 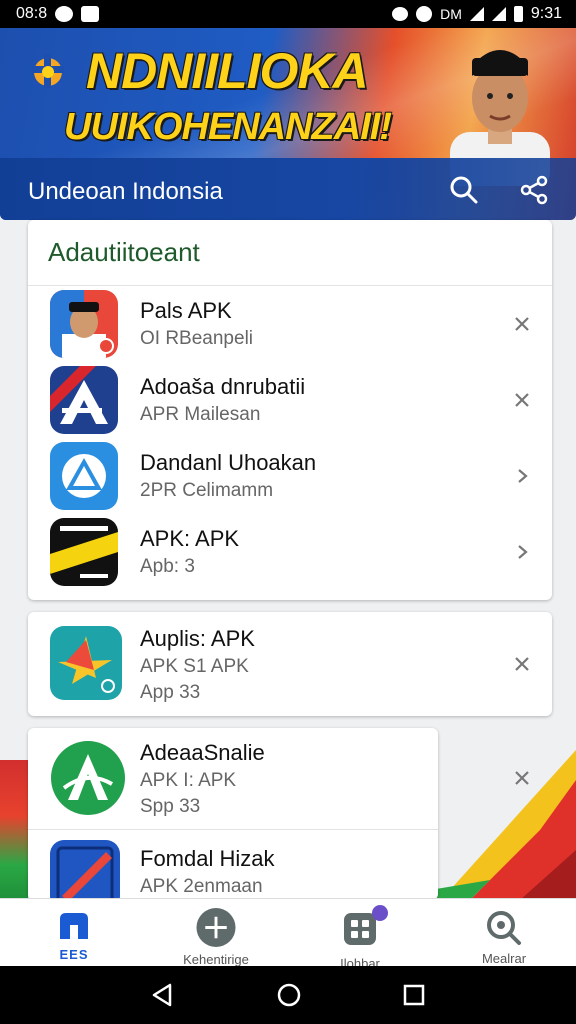 What do you see at coordinates (202, 752) in the screenshot?
I see `app-name: AdeaaSnalie` at bounding box center [202, 752].